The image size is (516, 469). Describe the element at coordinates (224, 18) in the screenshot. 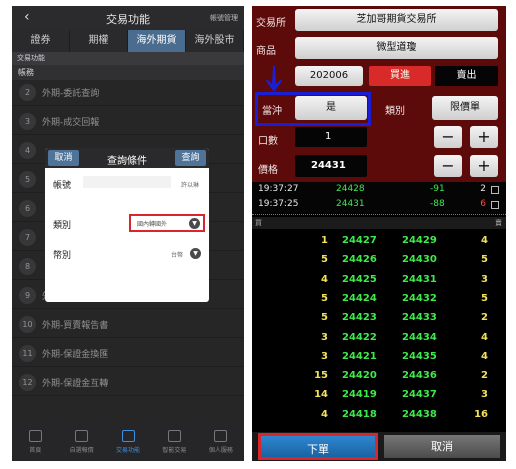

I see `account-manage-link: 帳號管理` at that location.